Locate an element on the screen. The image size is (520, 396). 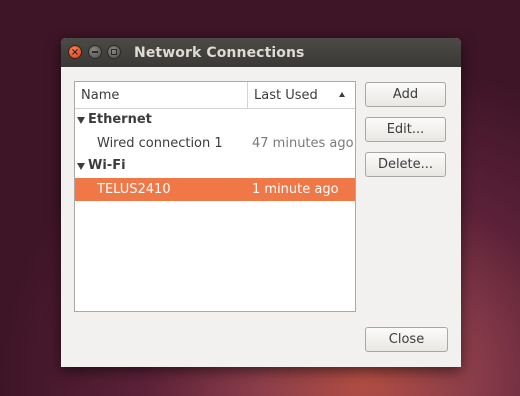
titlebar: × Network Connections is located at coordinates (261, 52).